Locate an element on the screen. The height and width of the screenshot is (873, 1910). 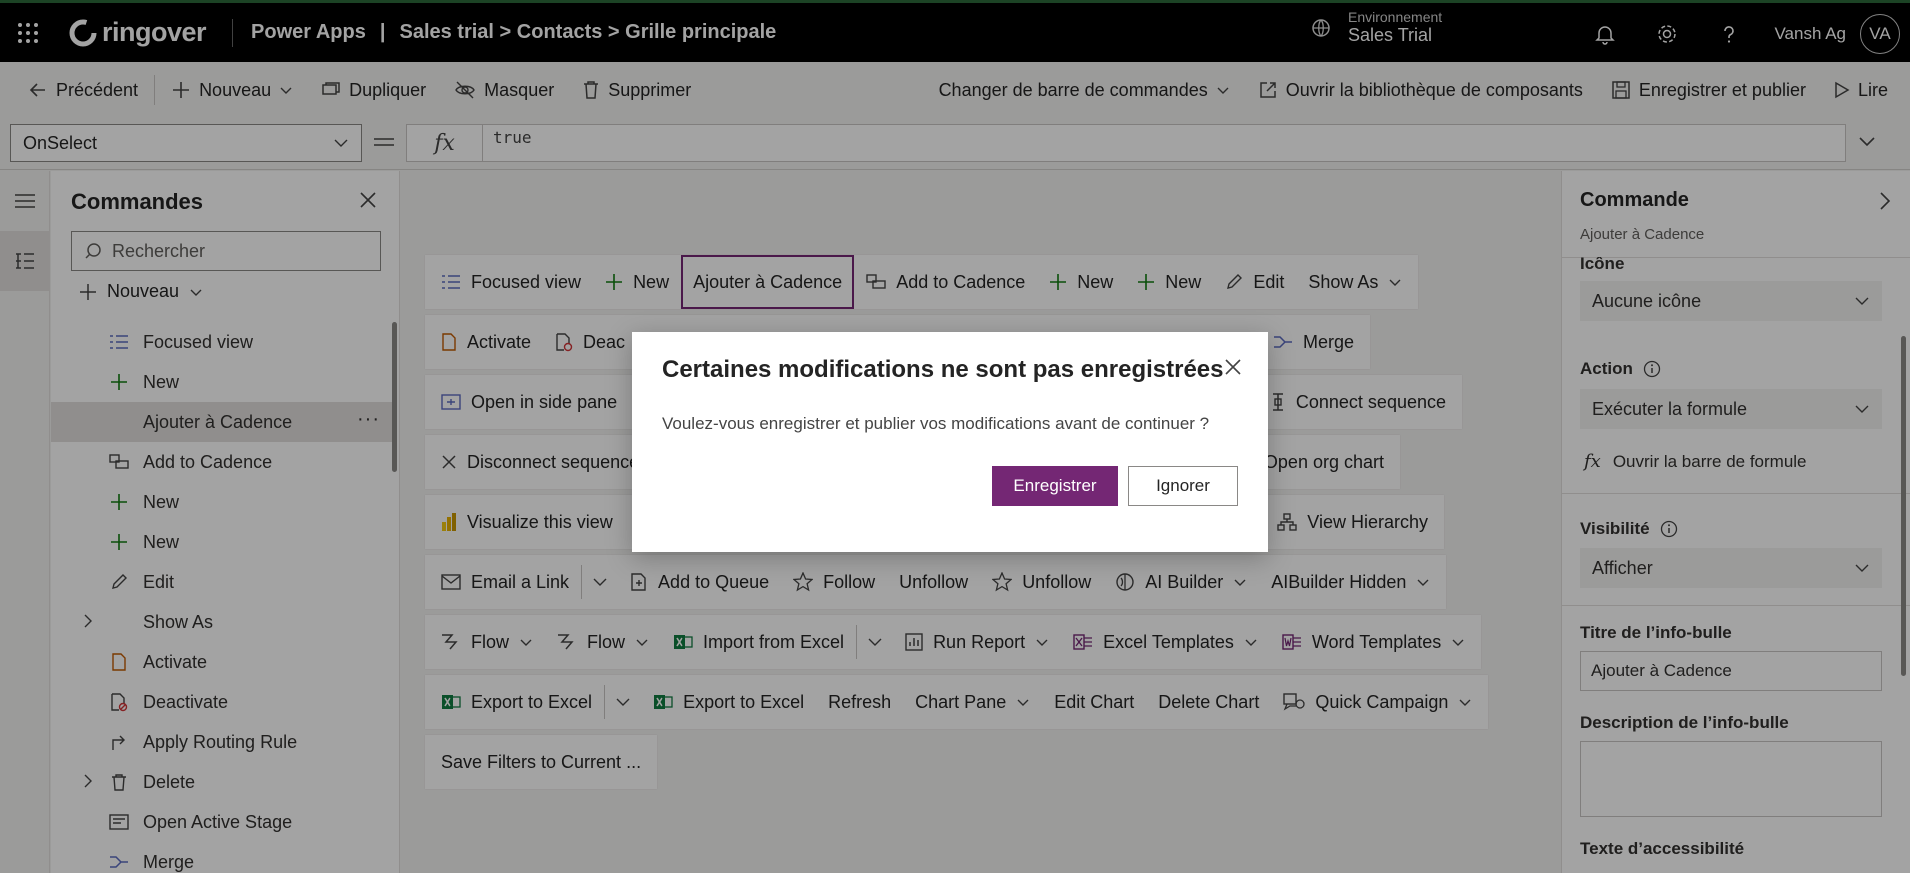
save-button: Enregistrer is located at coordinates (1055, 486).